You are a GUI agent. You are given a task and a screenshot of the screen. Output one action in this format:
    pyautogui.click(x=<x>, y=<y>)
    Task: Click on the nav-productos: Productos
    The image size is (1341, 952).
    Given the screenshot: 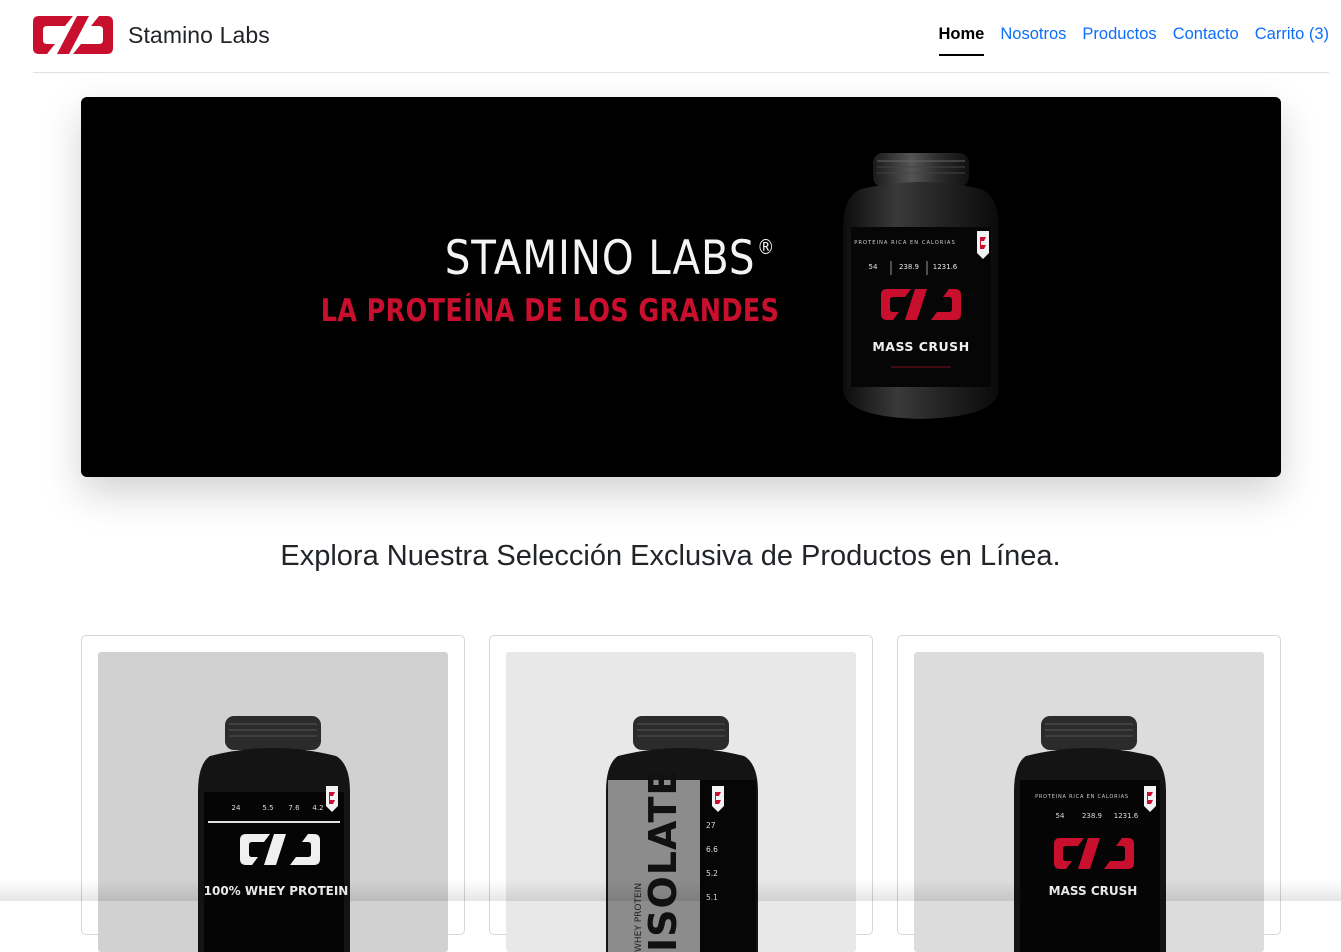 What is the action you would take?
    pyautogui.click(x=1119, y=40)
    